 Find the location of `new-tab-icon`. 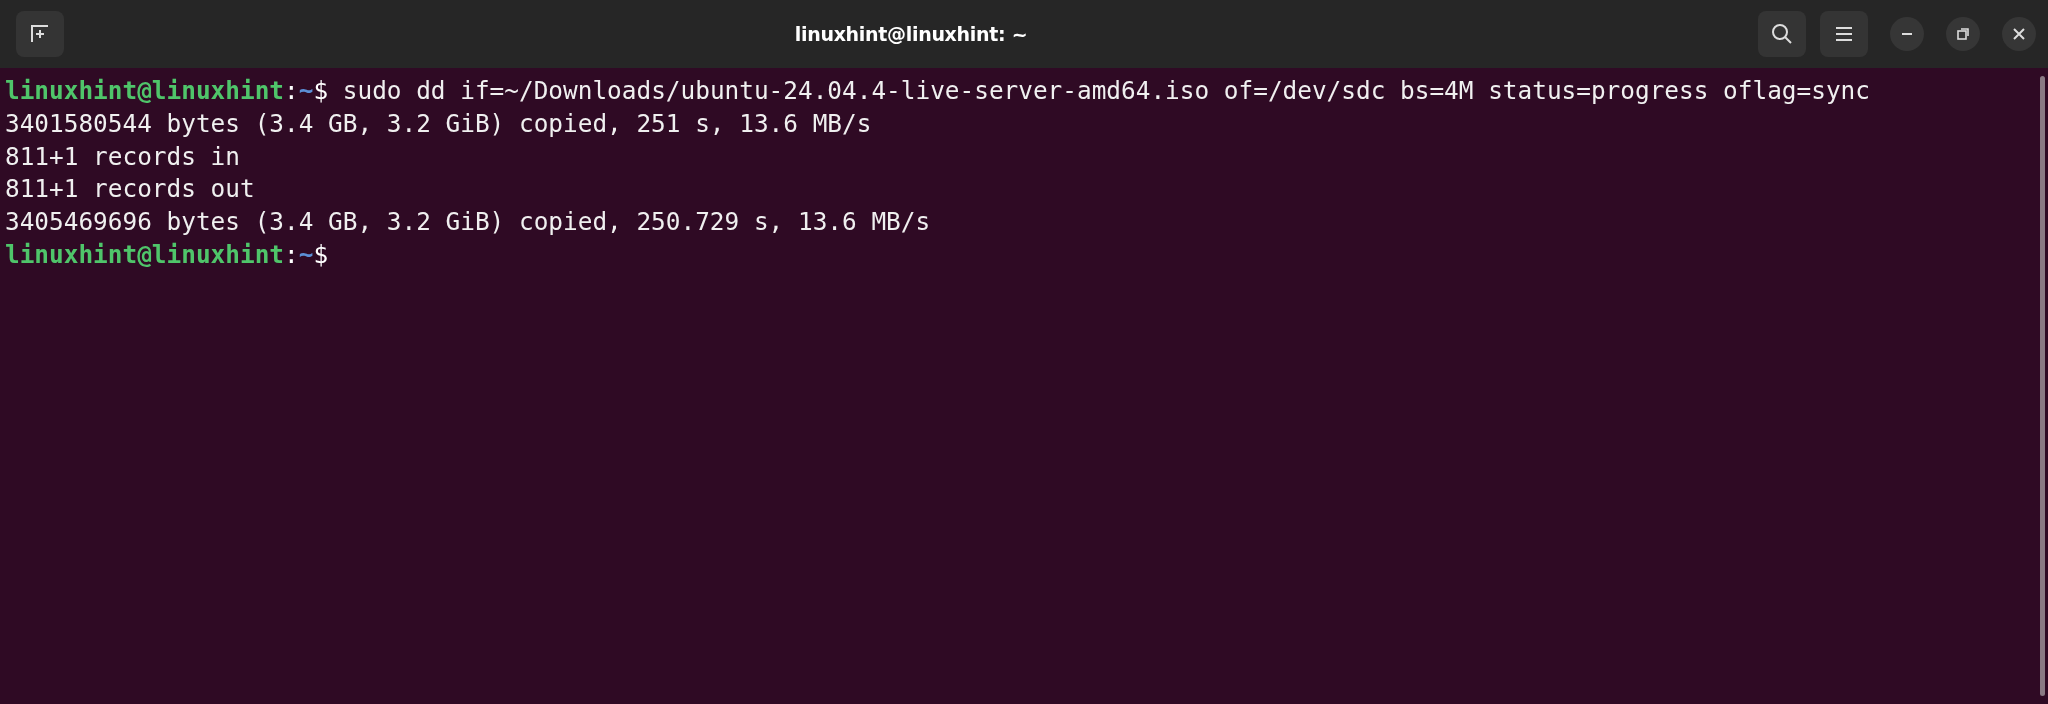

new-tab-icon is located at coordinates (40, 34).